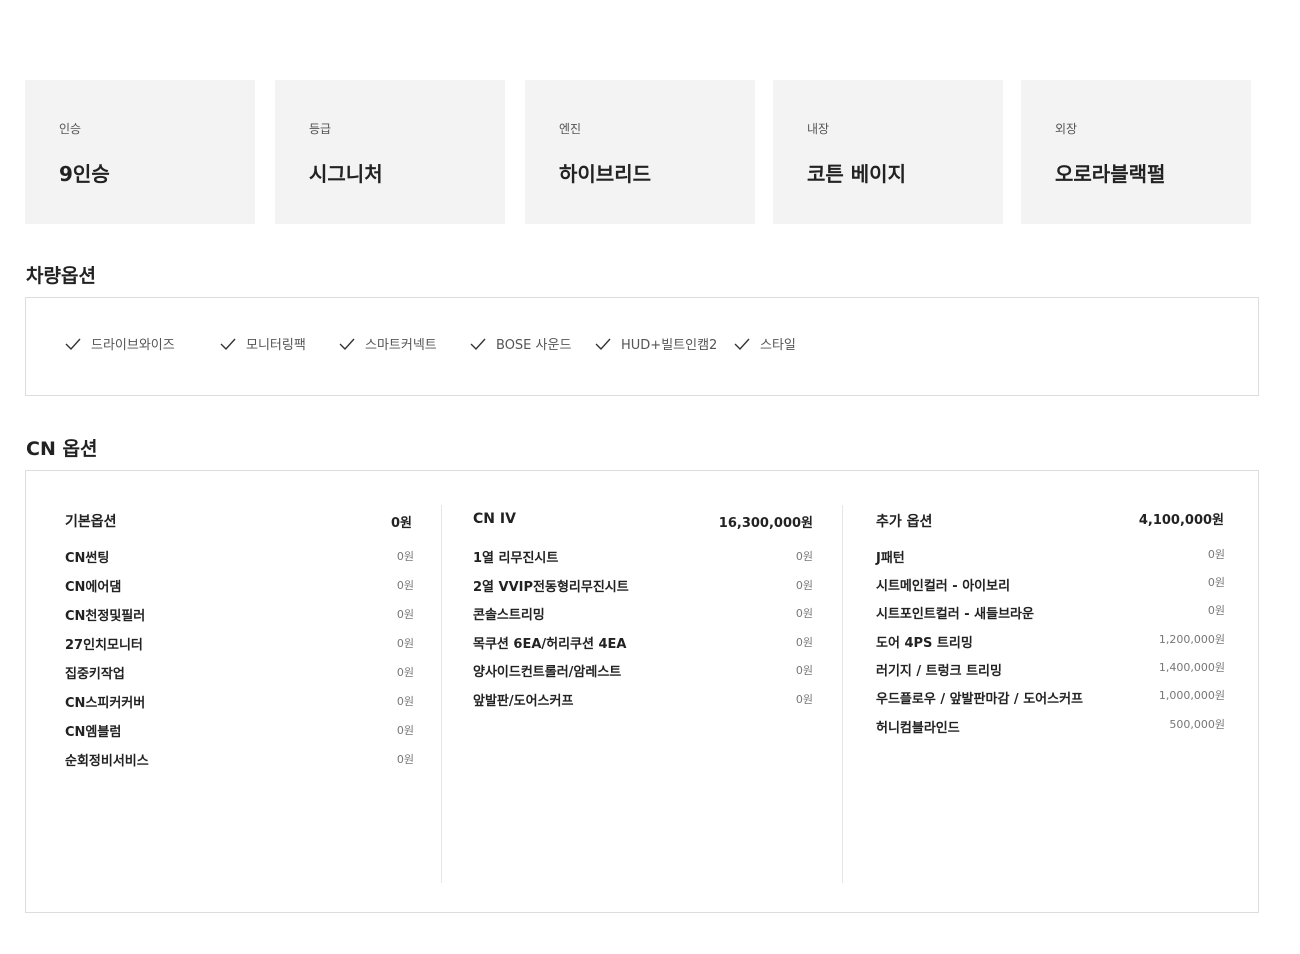  Describe the element at coordinates (1050, 585) in the screenshot. I see `option-row: 시트메인컬러 - 아이보리 0원` at that location.